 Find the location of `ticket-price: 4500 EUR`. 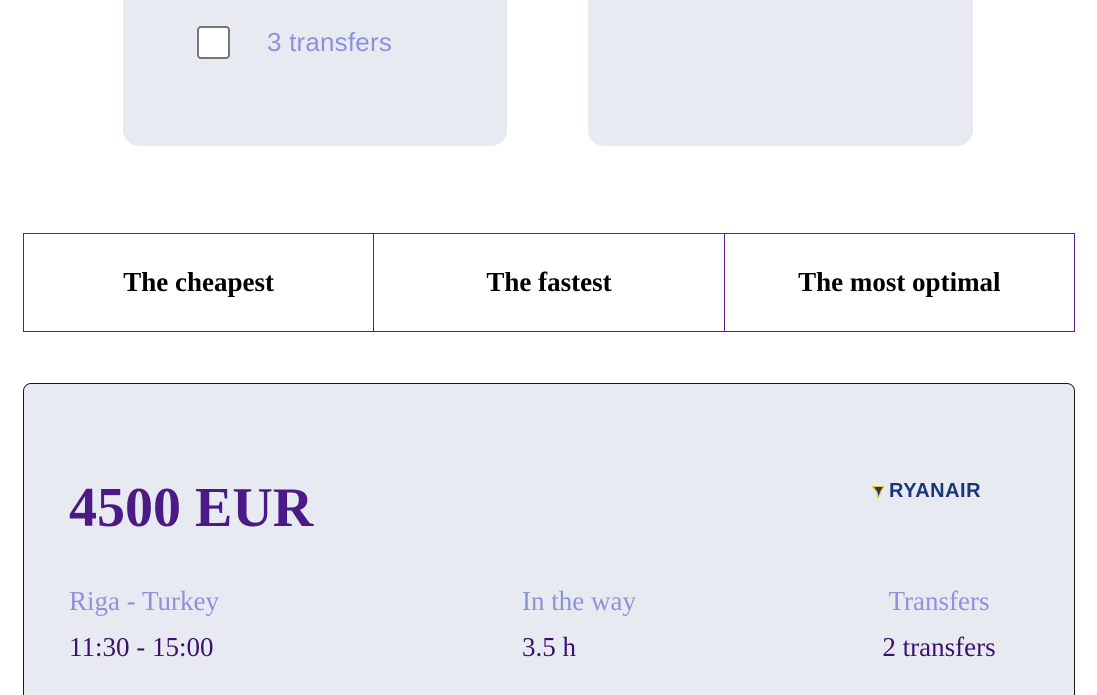

ticket-price: 4500 EUR is located at coordinates (191, 508).